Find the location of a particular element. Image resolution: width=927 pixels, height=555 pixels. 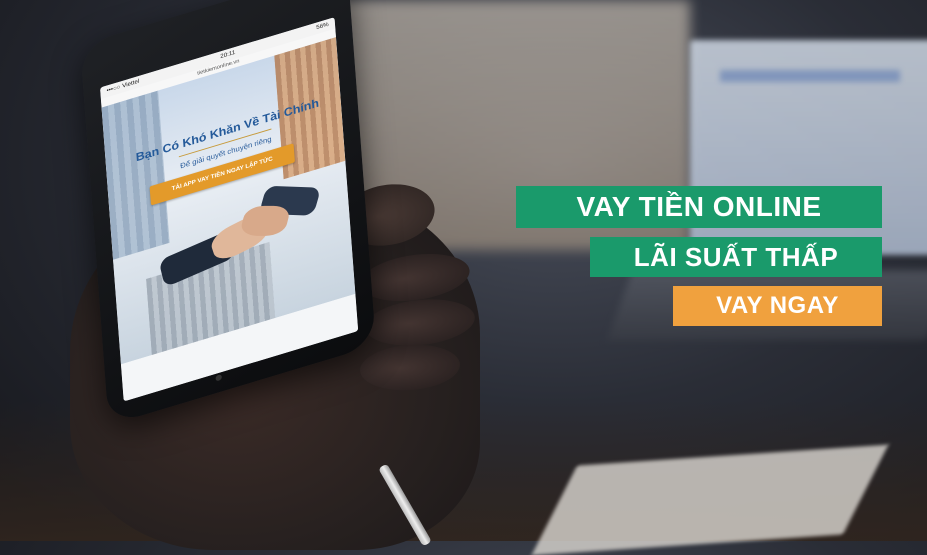

background-monitor-bar is located at coordinates (810, 76).